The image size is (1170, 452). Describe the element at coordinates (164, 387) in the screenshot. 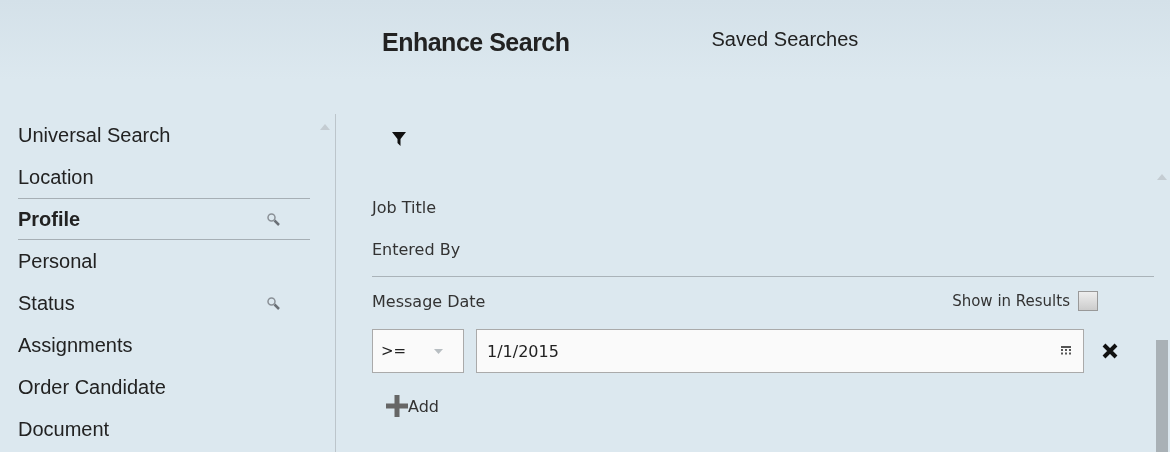

I see `sidebar-item: Order Candidate` at that location.